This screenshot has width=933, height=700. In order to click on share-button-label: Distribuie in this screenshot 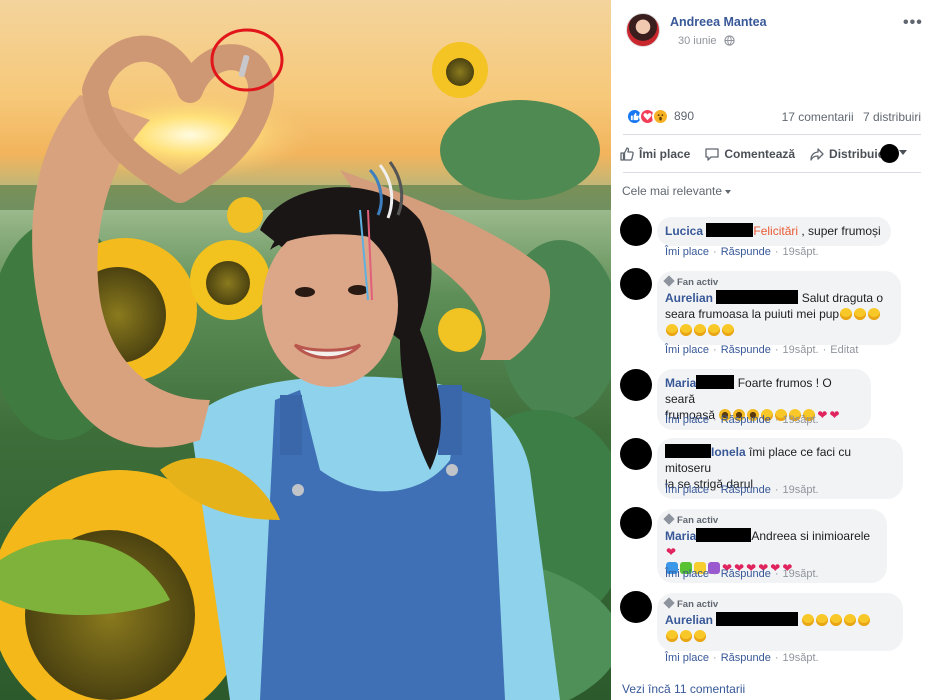, I will do `click(857, 154)`.